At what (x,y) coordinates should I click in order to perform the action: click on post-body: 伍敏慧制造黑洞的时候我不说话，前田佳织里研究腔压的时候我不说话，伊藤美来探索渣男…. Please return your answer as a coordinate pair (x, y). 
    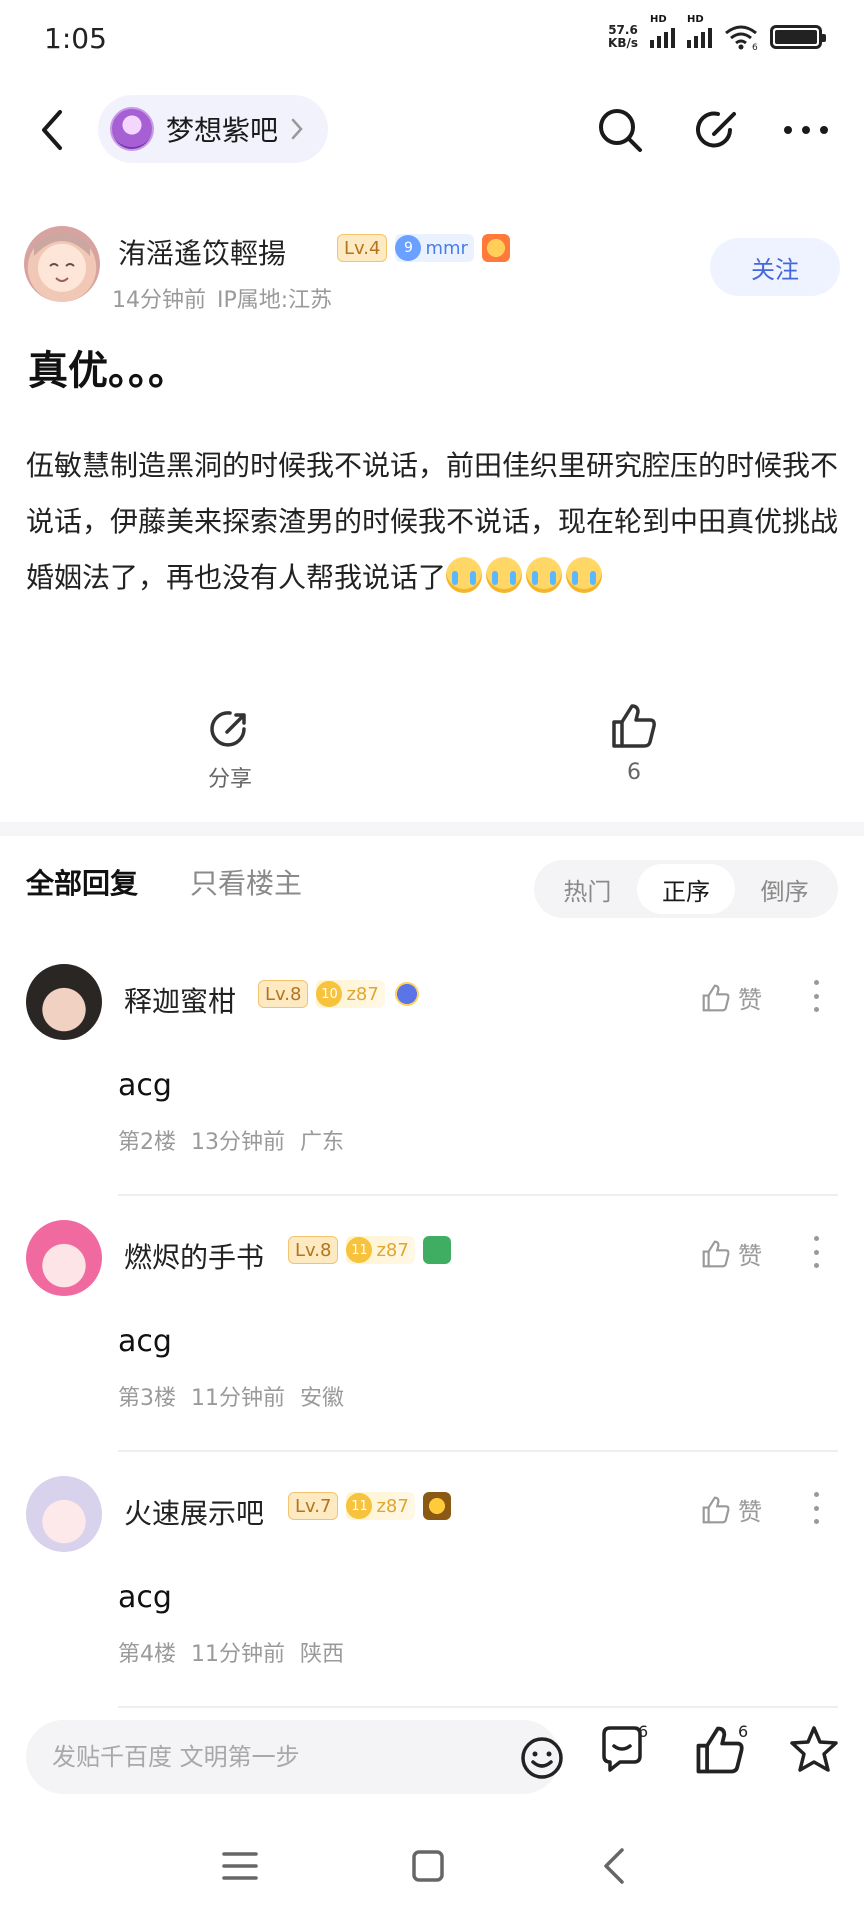
    Looking at the image, I should click on (432, 521).